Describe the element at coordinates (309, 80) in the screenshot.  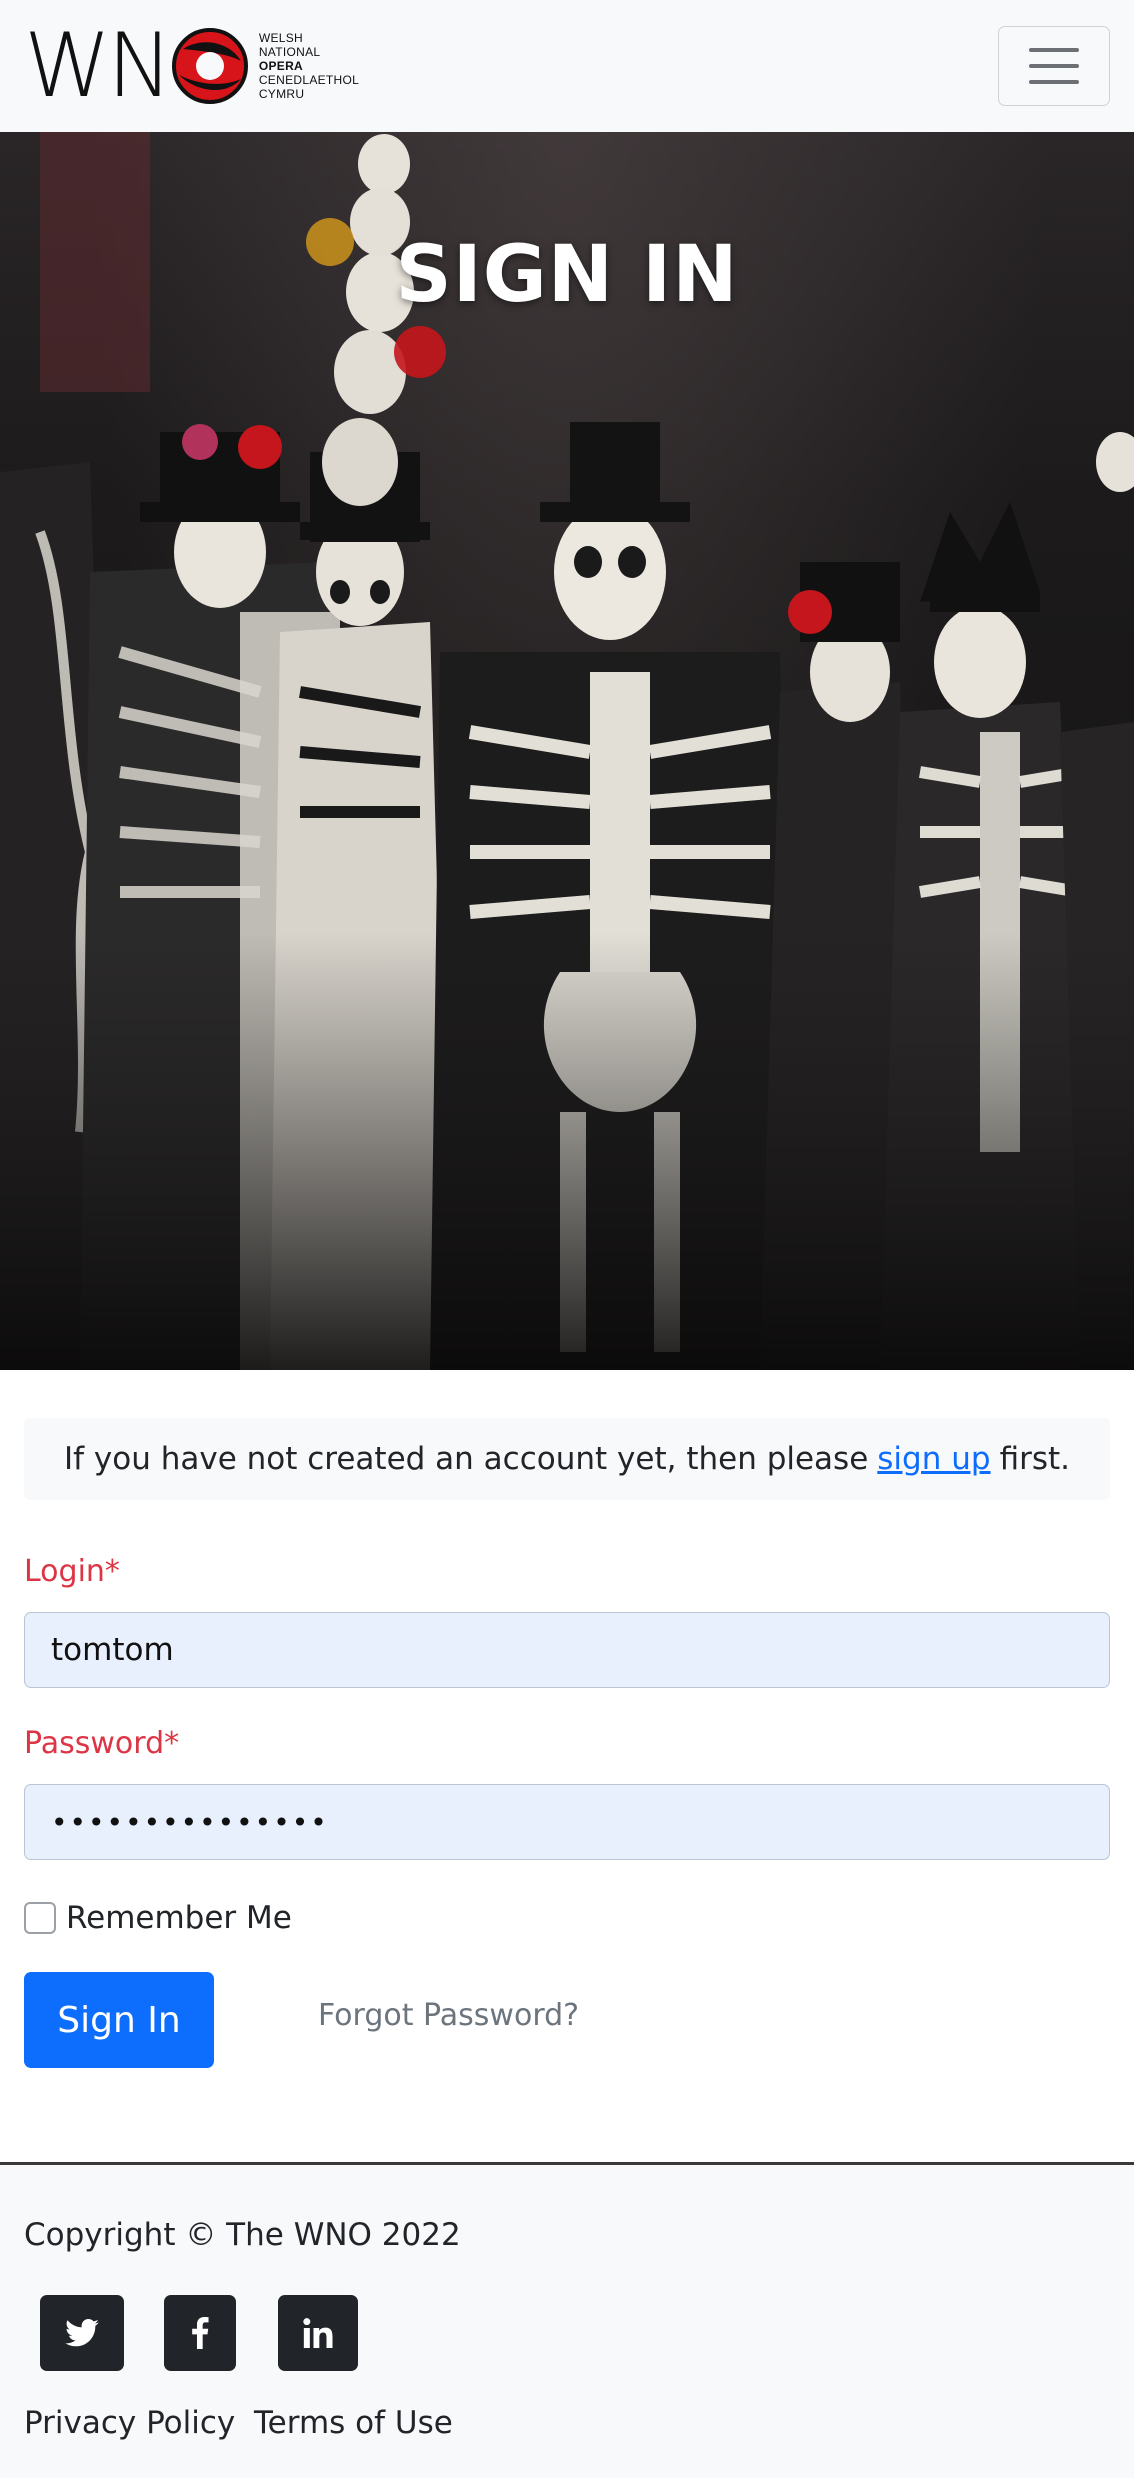
I see `logo-line-cenedlaethol: CENEDLAETHOL` at that location.